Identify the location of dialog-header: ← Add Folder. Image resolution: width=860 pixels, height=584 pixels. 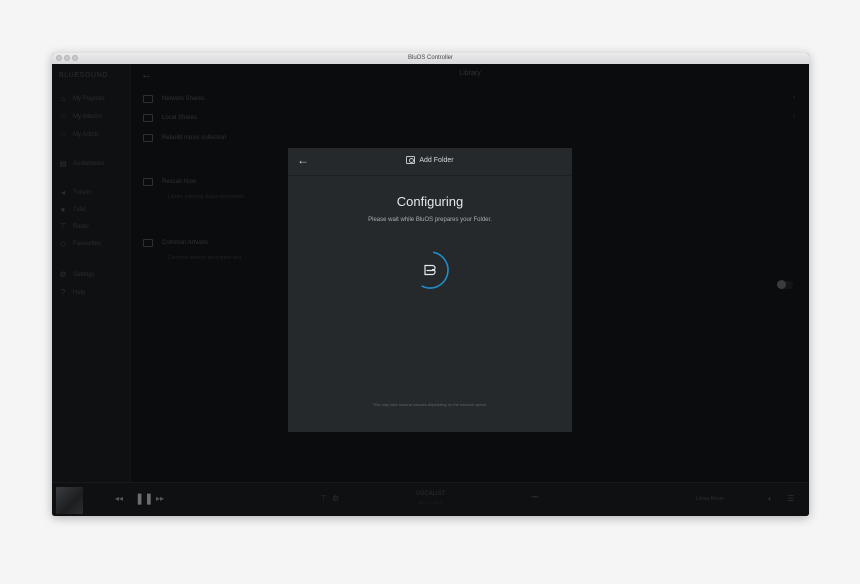
(430, 162).